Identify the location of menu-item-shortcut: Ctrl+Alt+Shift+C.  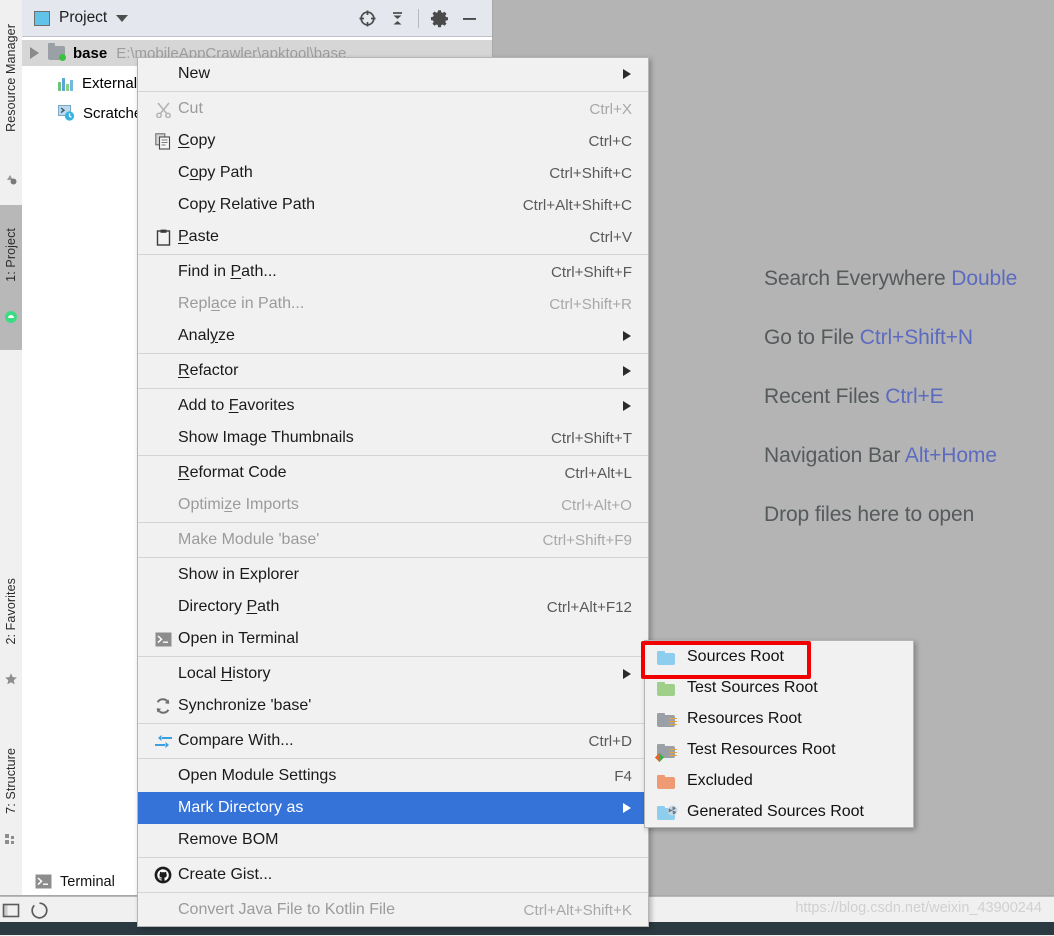
(577, 205).